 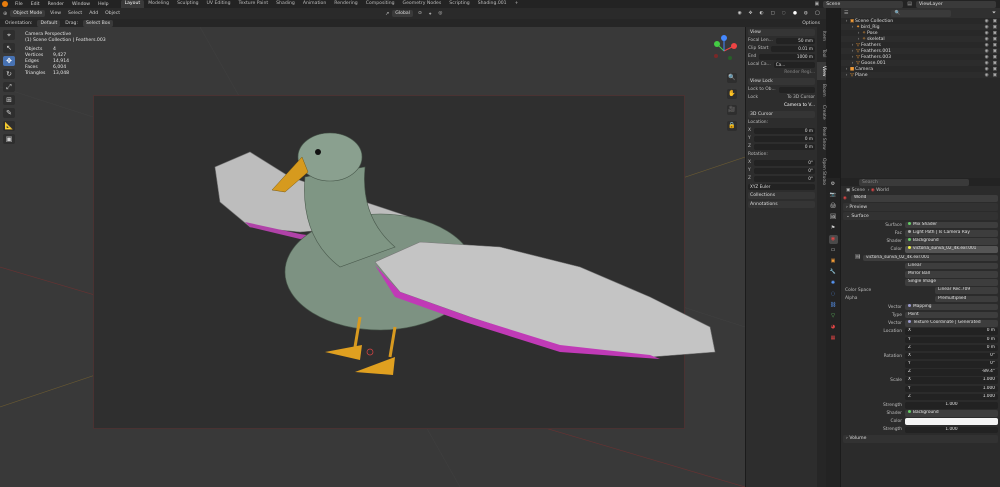 What do you see at coordinates (914, 182) in the screenshot?
I see `properties-search-input: Search` at bounding box center [914, 182].